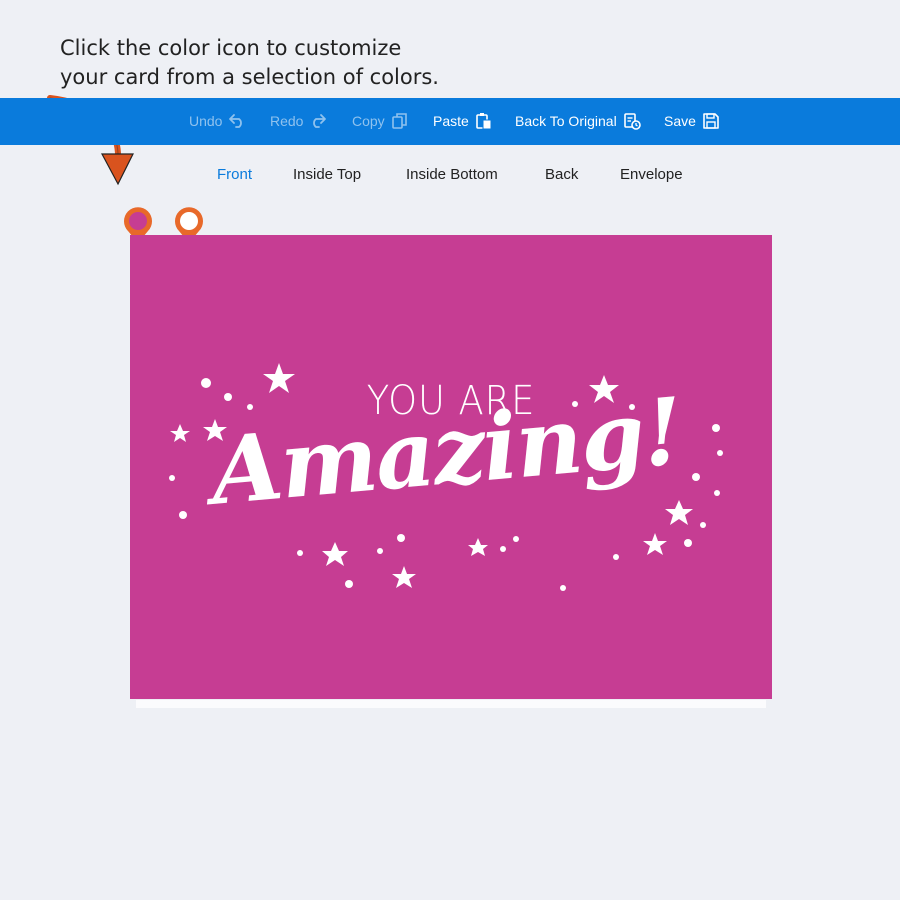  I want to click on tab-front: Front, so click(234, 174).